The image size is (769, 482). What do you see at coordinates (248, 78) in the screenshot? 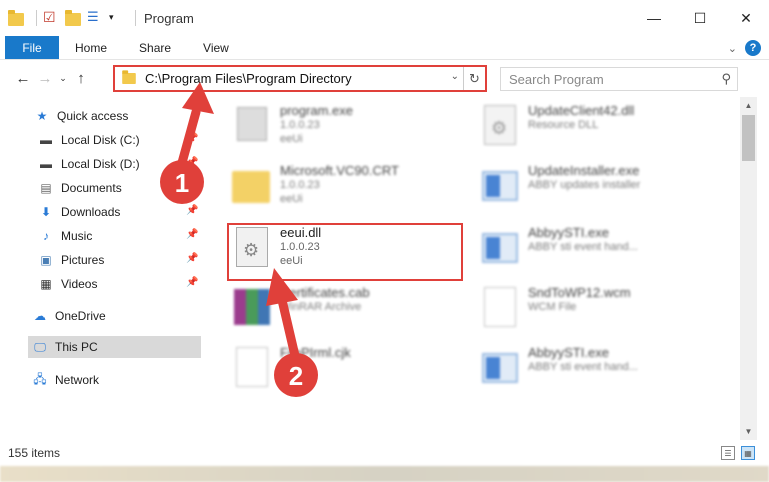
I see `address-path: C:\Program Files\Program Directory` at bounding box center [248, 78].